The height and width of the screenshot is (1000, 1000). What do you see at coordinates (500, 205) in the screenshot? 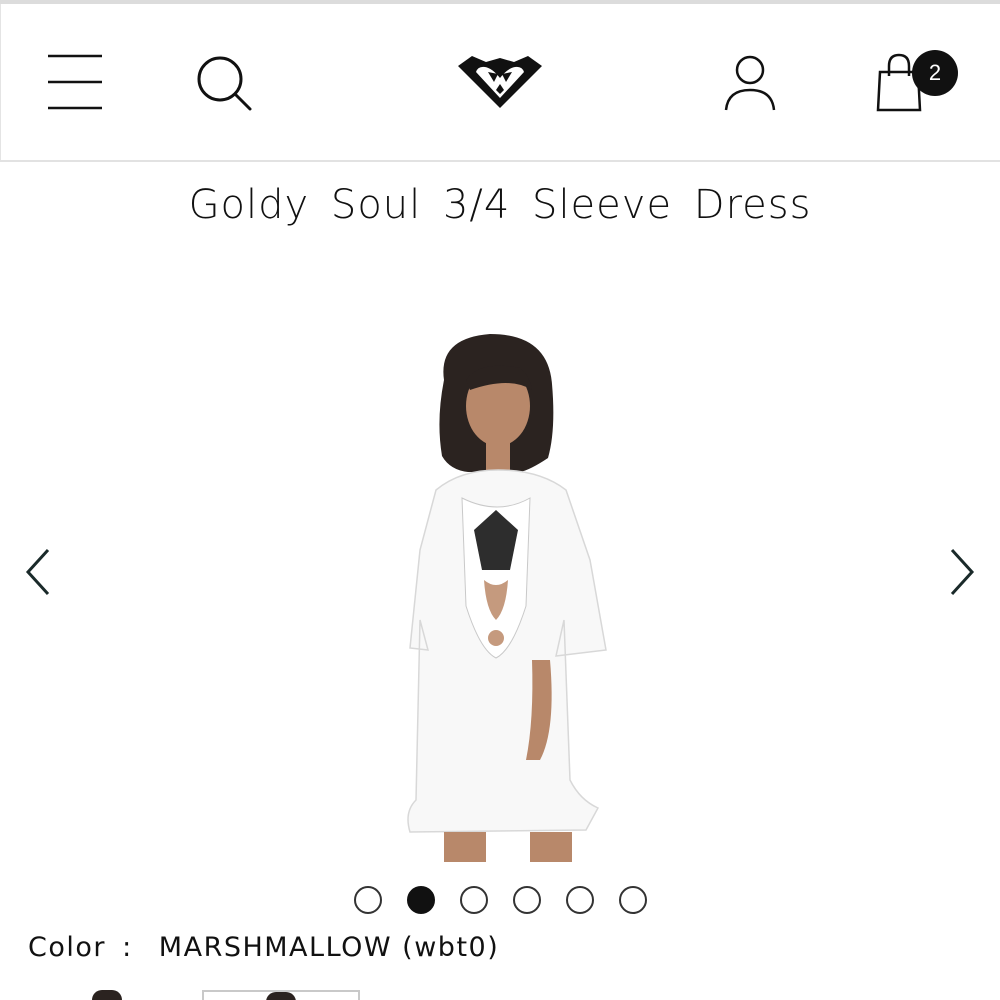
I see `product-title: Goldy Soul 3/4 Sleeve Dress` at bounding box center [500, 205].